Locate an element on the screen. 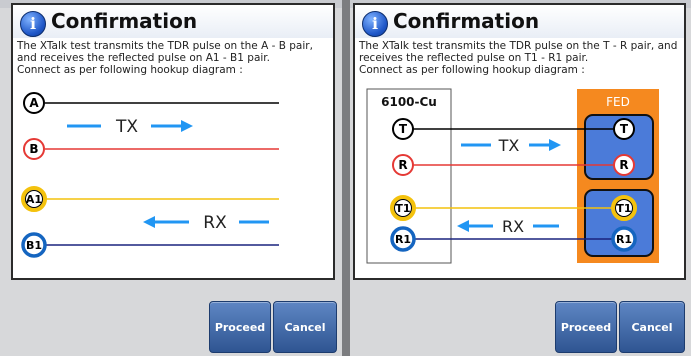 Image resolution: width=691 pixels, height=356 pixels. device-6100cu-label: 6100-Cu is located at coordinates (409, 102).